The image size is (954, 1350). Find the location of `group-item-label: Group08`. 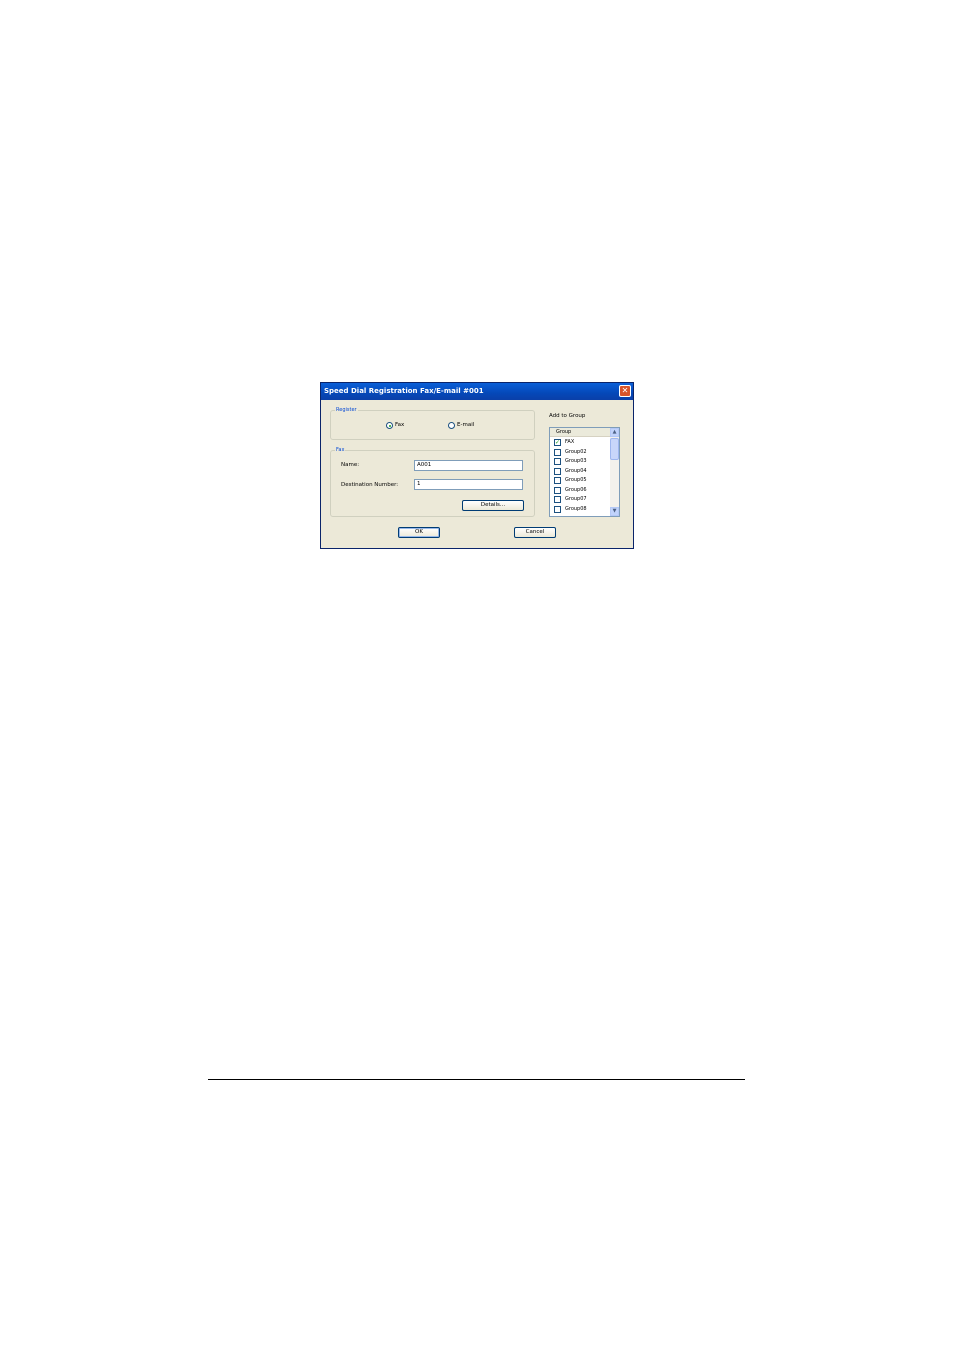

group-item-label: Group08 is located at coordinates (576, 508).